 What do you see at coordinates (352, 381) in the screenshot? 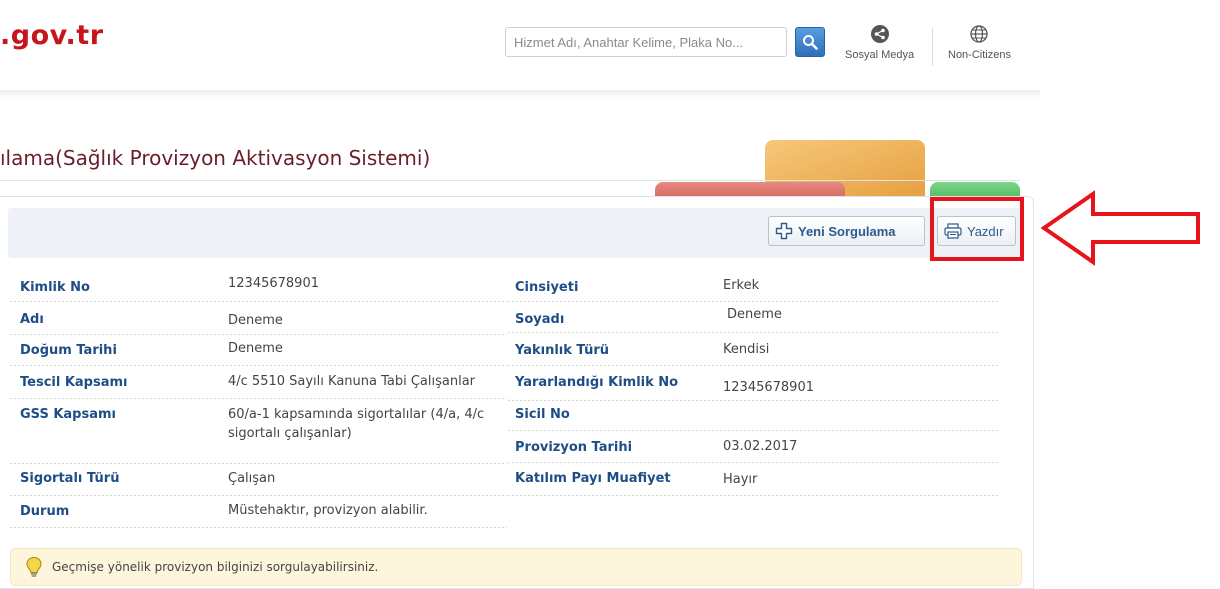
I see `field-value-tescil-kapsami: 4/c 5510 Sayılı Kanuna Tabi Çalışanlar` at bounding box center [352, 381].